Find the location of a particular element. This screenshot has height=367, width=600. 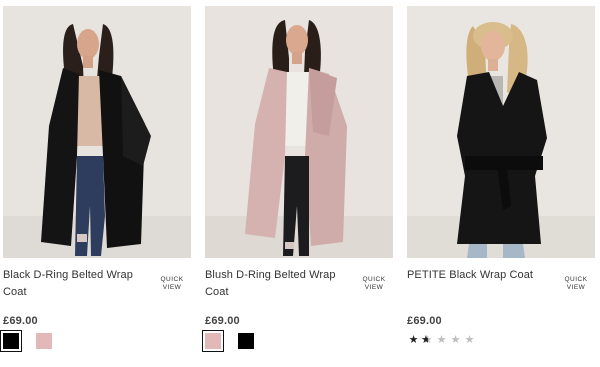

product-info: Black D-Ring Belted Wrap Coat QUICK VIEW is located at coordinates (97, 289).